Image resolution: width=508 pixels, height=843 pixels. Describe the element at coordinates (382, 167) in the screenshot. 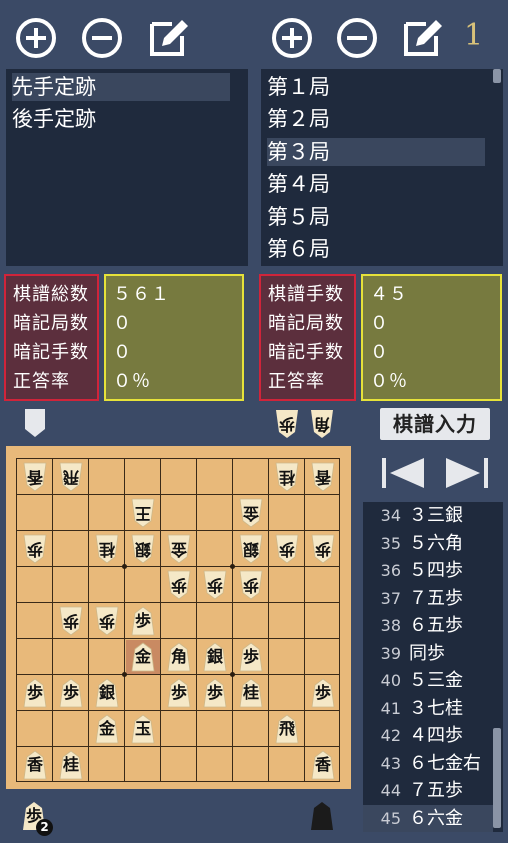

I see `game-list: 第１局 第２局 第３局 第４局 第５局 第６局` at that location.